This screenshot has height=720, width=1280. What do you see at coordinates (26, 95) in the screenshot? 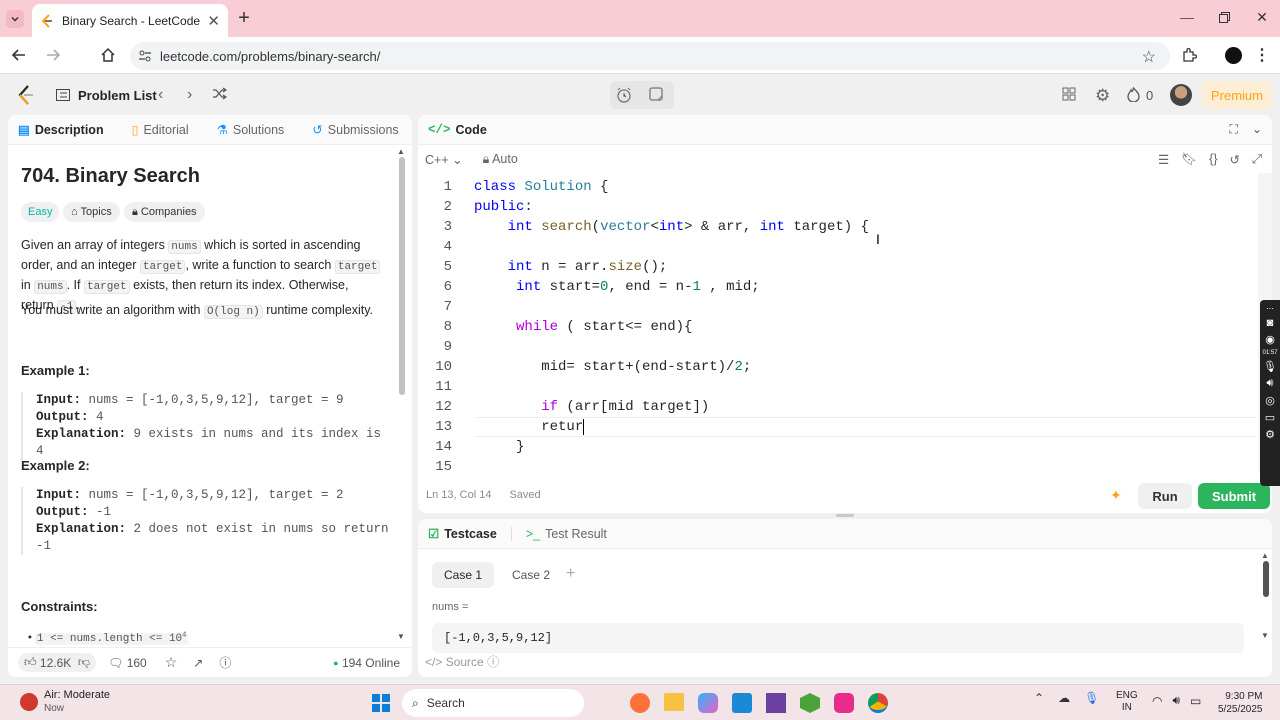
I see `leetcode-logo` at bounding box center [26, 95].